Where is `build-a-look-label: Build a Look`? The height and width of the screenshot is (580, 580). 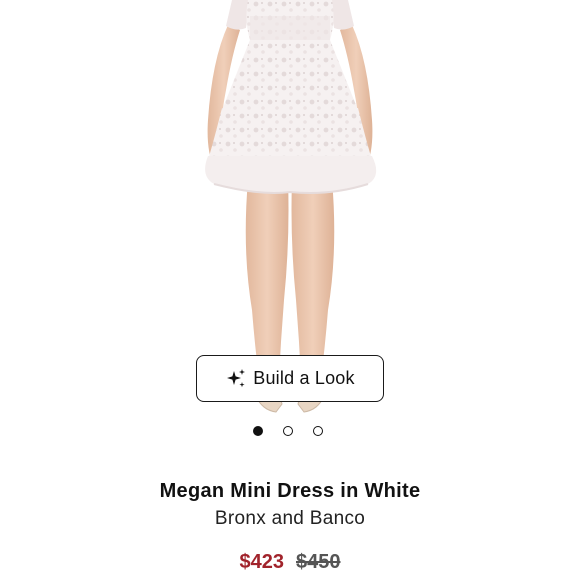
build-a-look-label: Build a Look is located at coordinates (304, 378).